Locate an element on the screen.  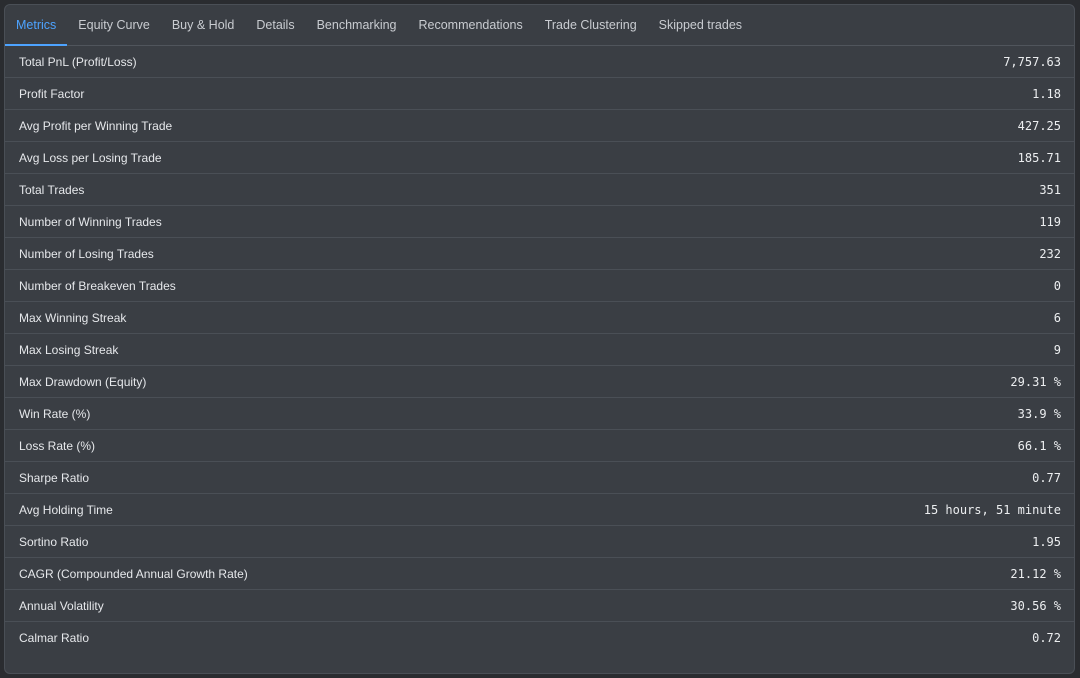
table-row: Calmar Ratio 0.72 is located at coordinates (539, 638).